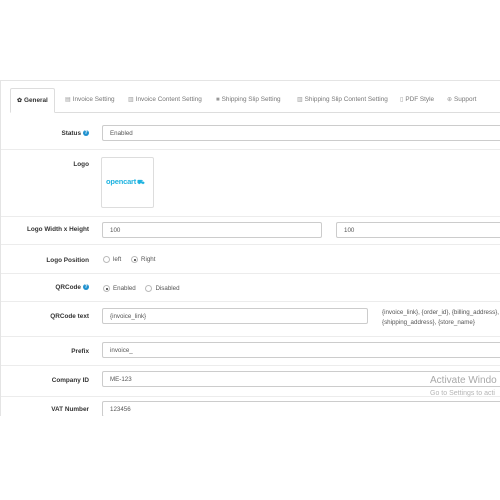 The image size is (500, 500). Describe the element at coordinates (418, 230) in the screenshot. I see `logo-height-input: 100` at that location.